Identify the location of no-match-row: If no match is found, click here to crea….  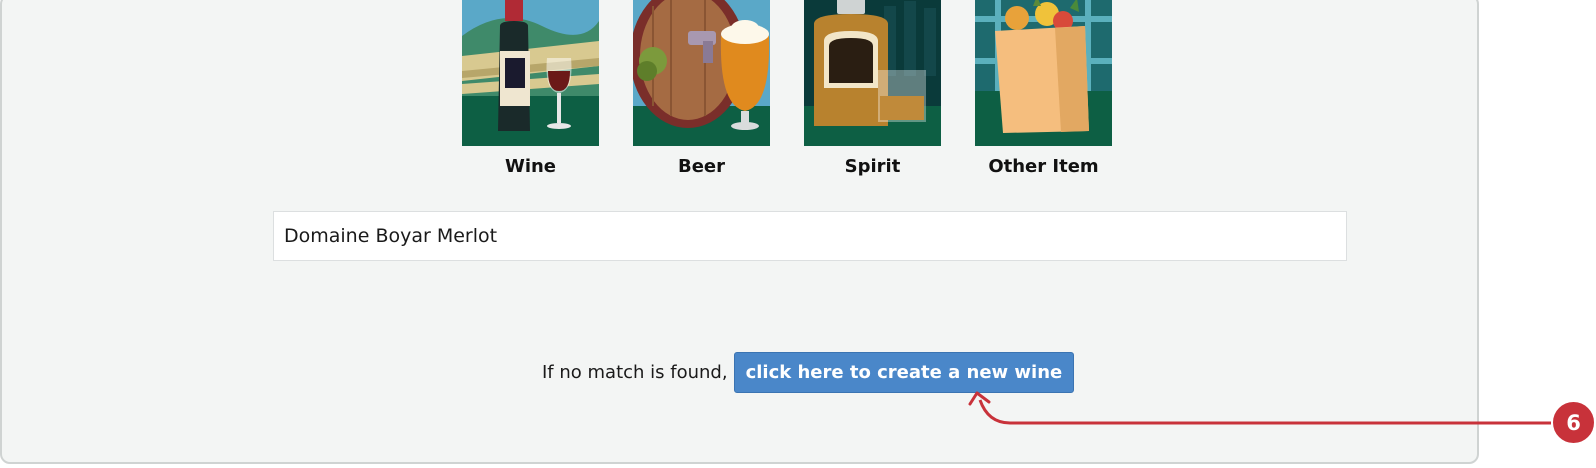
(808, 372).